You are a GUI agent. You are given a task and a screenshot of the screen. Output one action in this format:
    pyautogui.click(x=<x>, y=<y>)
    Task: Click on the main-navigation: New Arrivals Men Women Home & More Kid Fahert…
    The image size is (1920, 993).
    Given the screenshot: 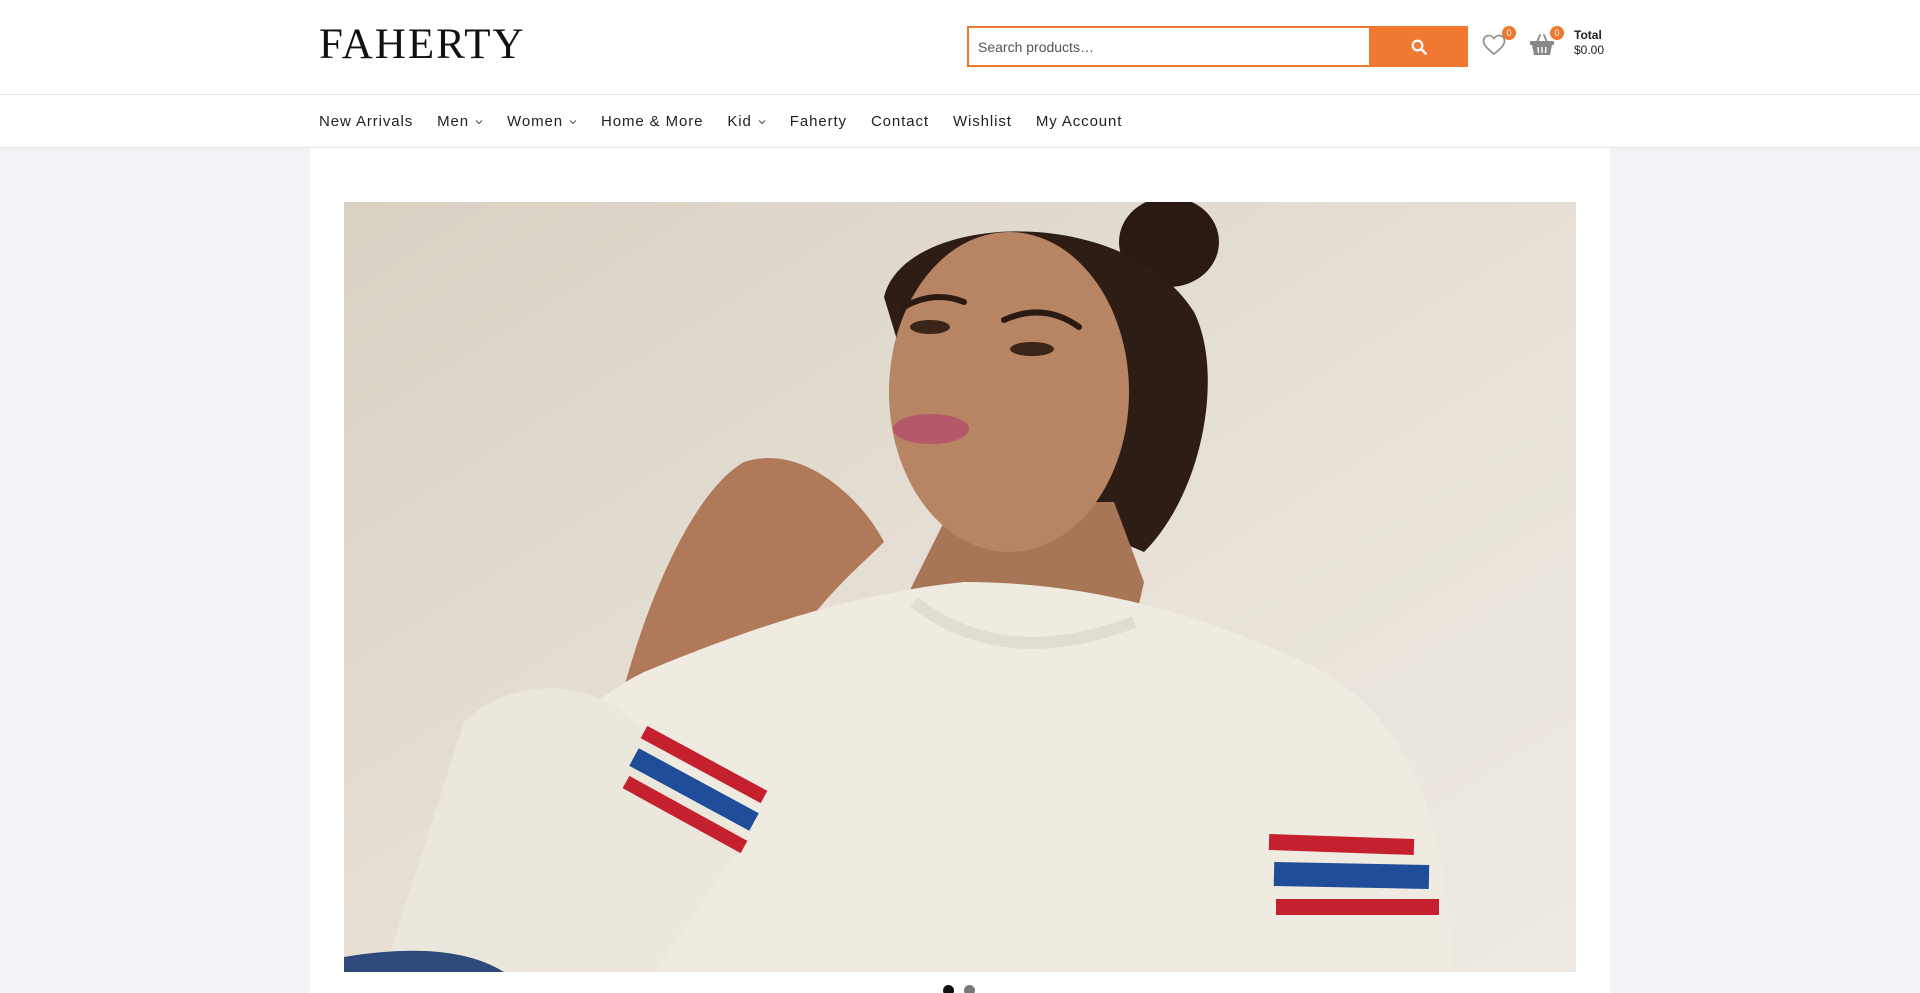 What is the action you would take?
    pyautogui.click(x=960, y=121)
    